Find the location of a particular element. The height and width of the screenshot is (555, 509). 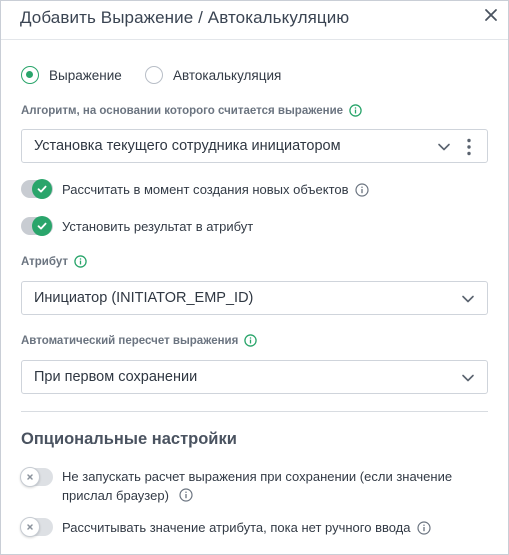

radio-expression: Выражение is located at coordinates (71, 75).